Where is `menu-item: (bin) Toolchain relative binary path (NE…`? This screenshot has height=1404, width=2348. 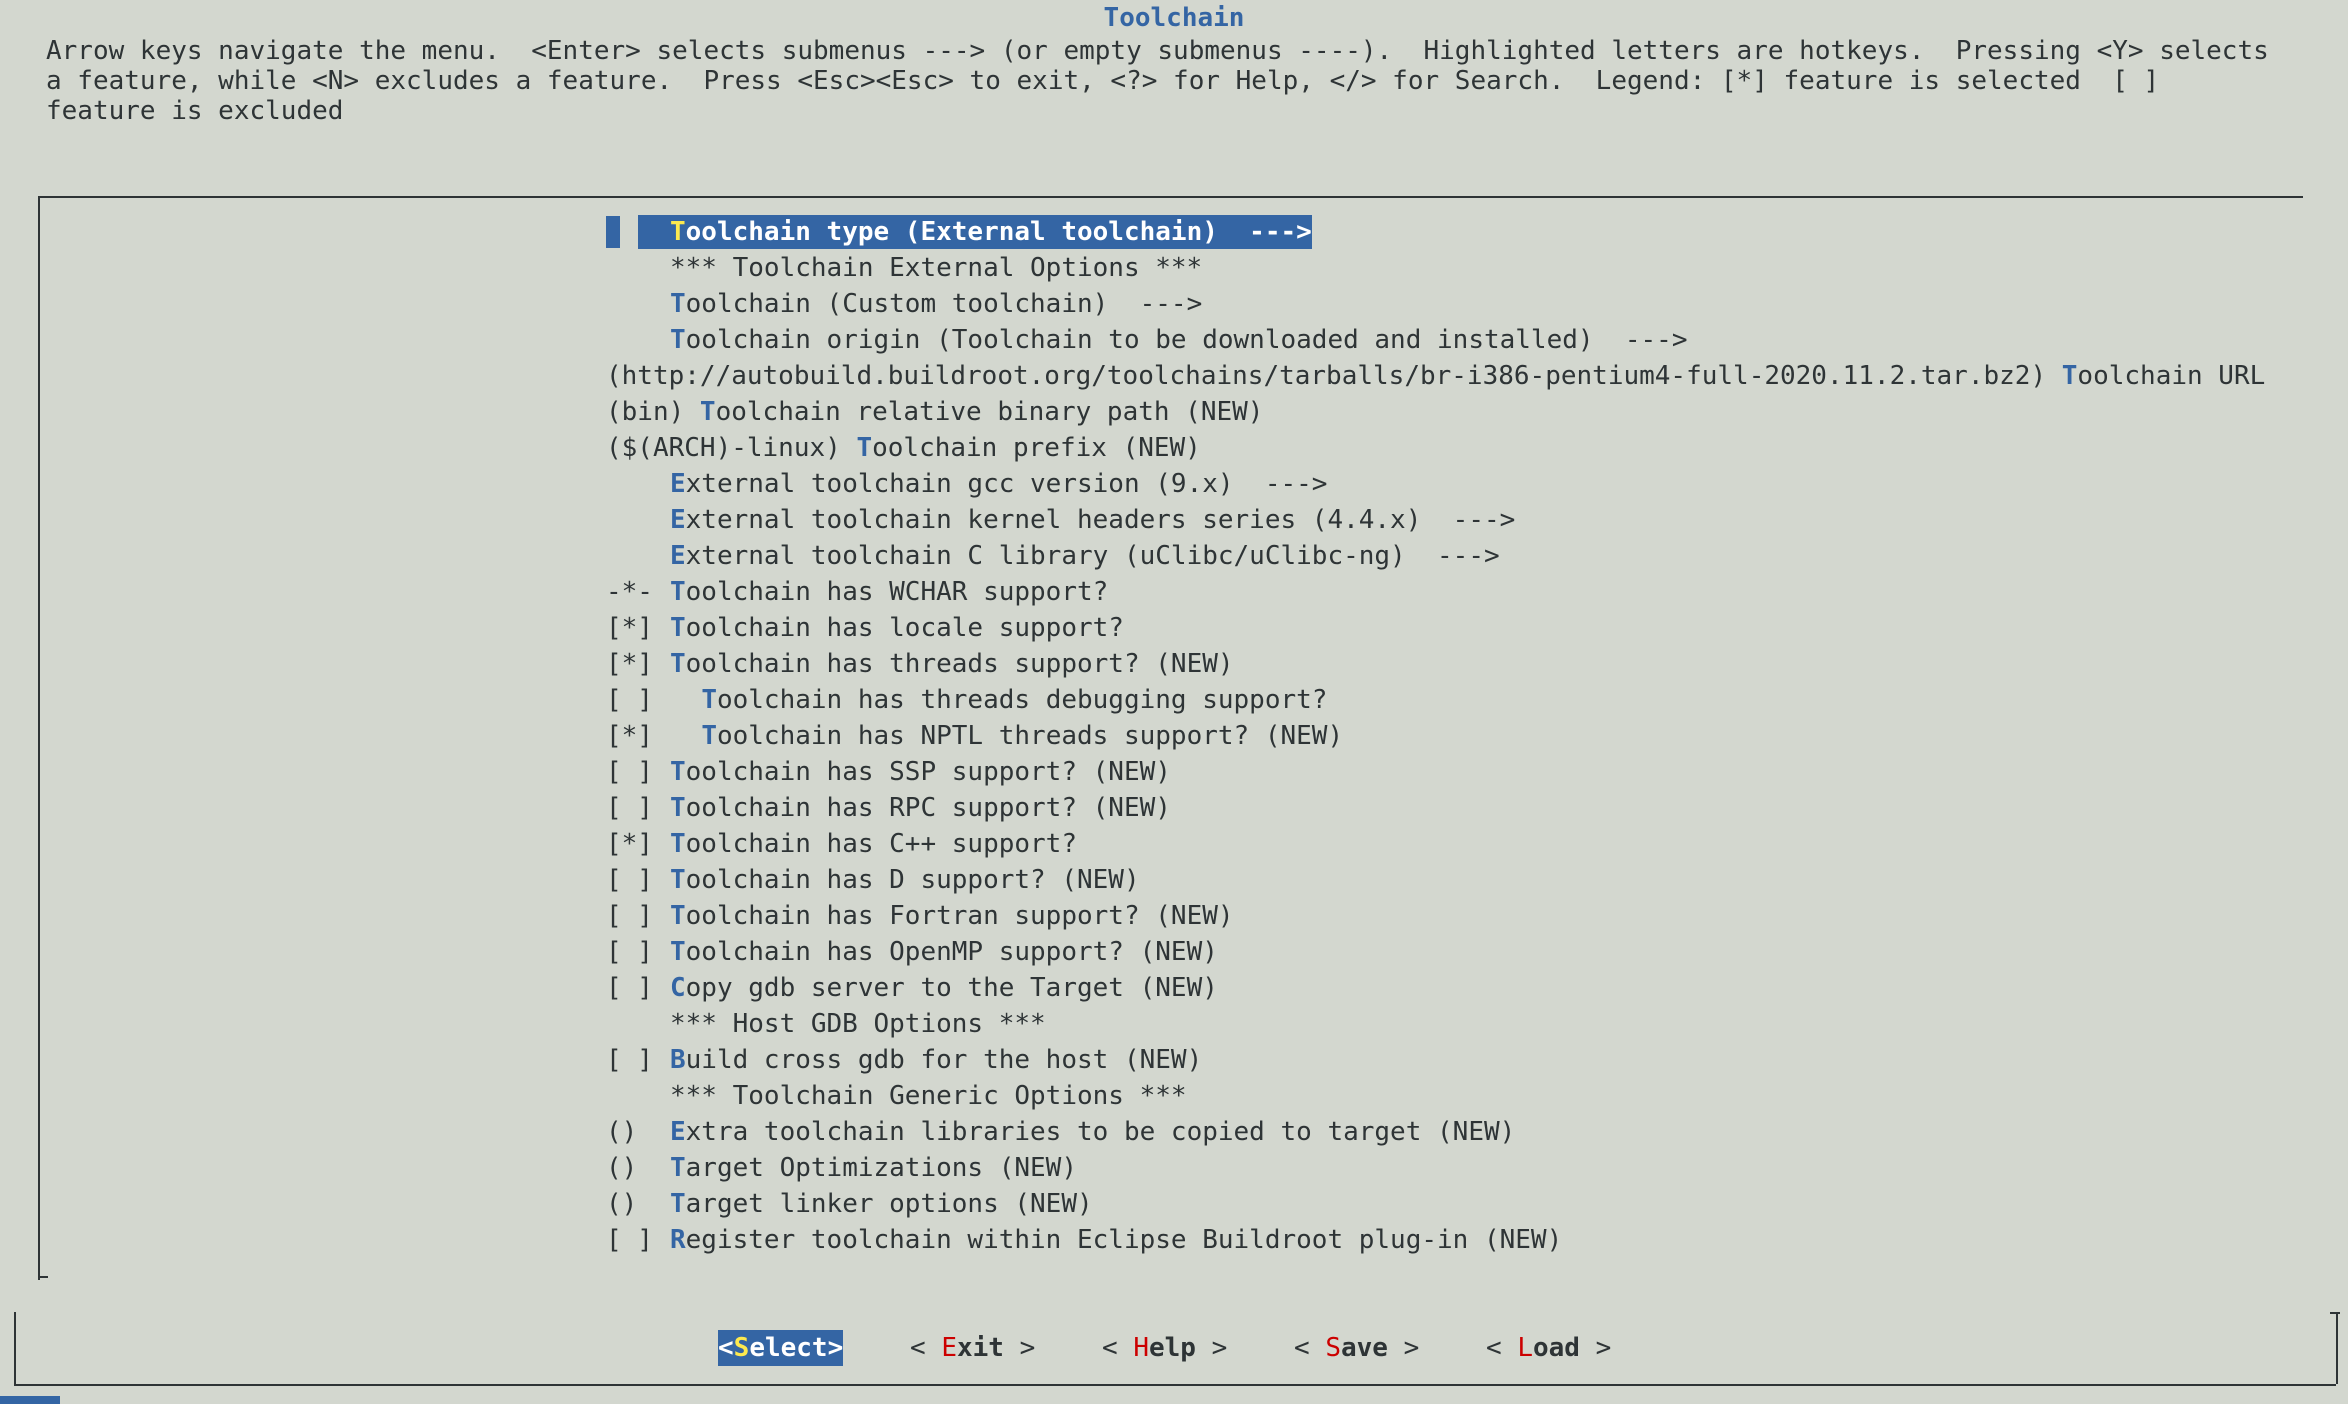 menu-item: (bin) Toolchain relative binary path (NE… is located at coordinates (1435, 412).